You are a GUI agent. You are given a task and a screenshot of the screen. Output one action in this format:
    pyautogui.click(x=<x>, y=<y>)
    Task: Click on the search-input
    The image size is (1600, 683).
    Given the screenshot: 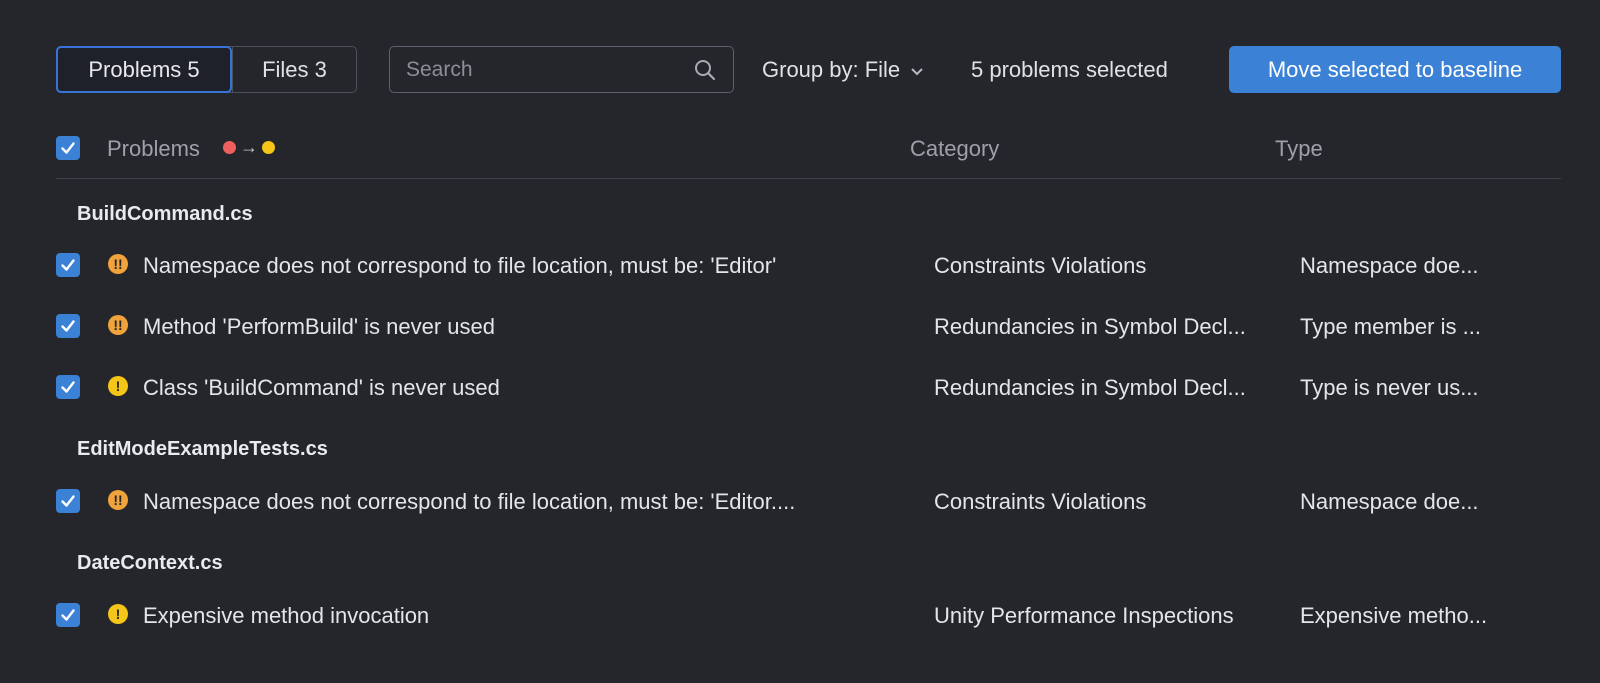 What is the action you would take?
    pyautogui.click(x=549, y=69)
    